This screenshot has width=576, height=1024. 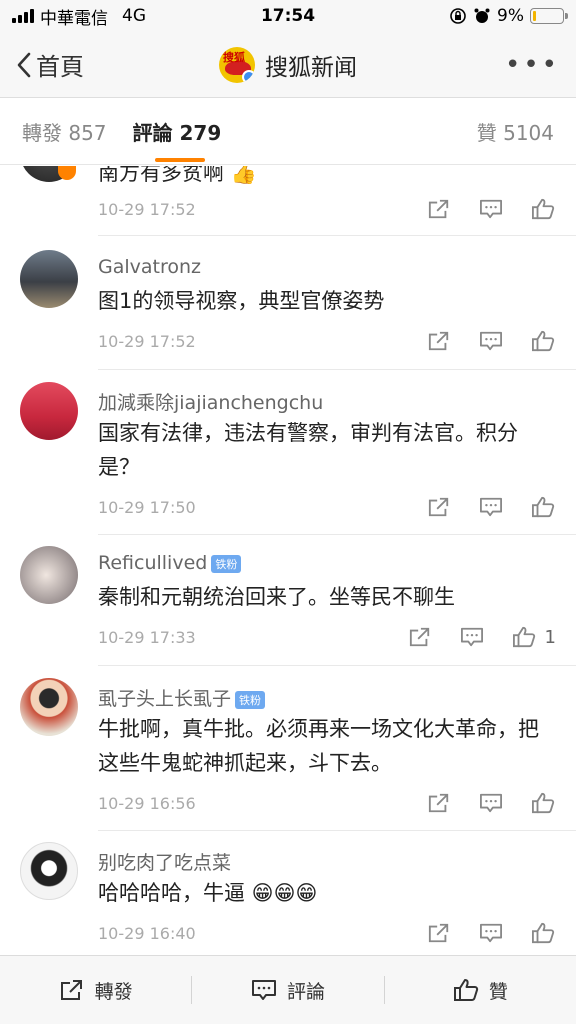 I want to click on battery-percent: 9%, so click(x=510, y=16).